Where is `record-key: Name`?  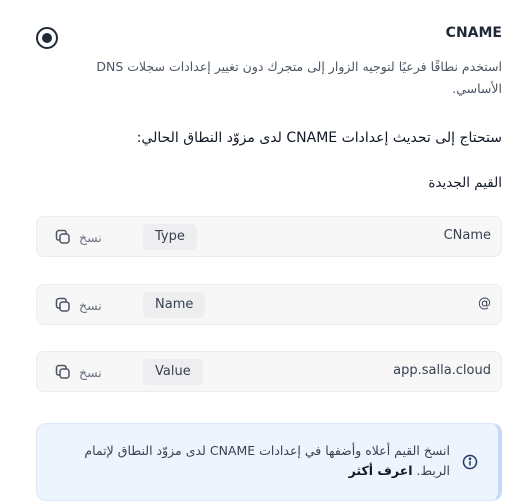
record-key: Name is located at coordinates (174, 305).